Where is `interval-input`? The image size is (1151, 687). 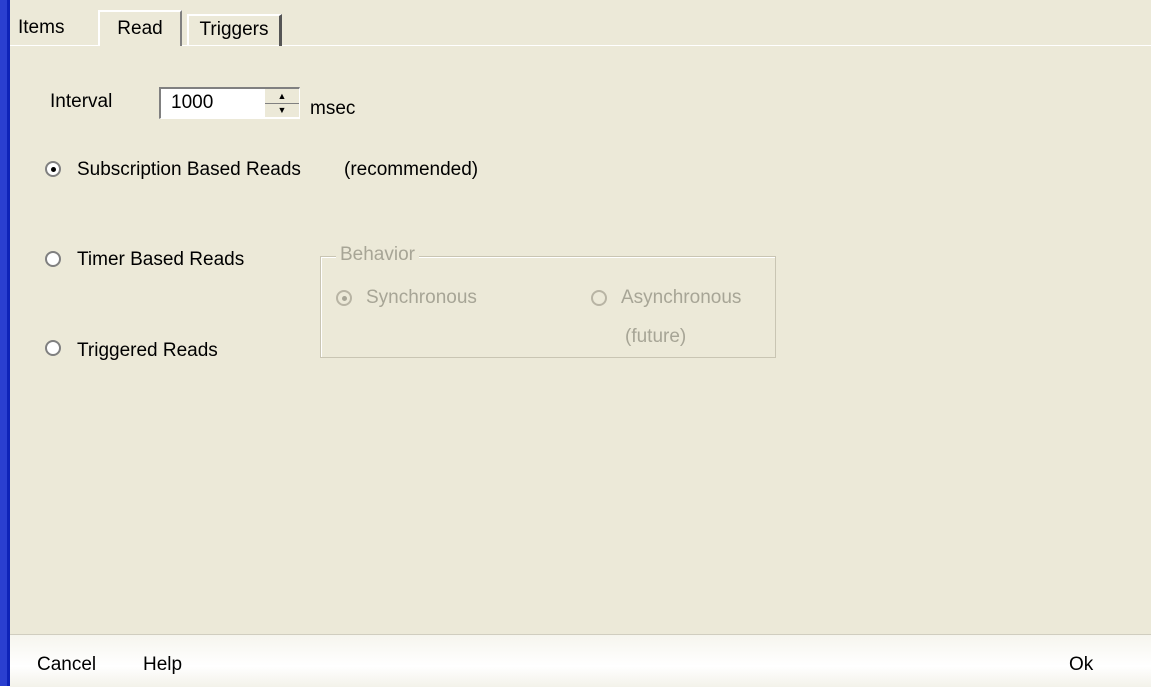
interval-input is located at coordinates (216, 103).